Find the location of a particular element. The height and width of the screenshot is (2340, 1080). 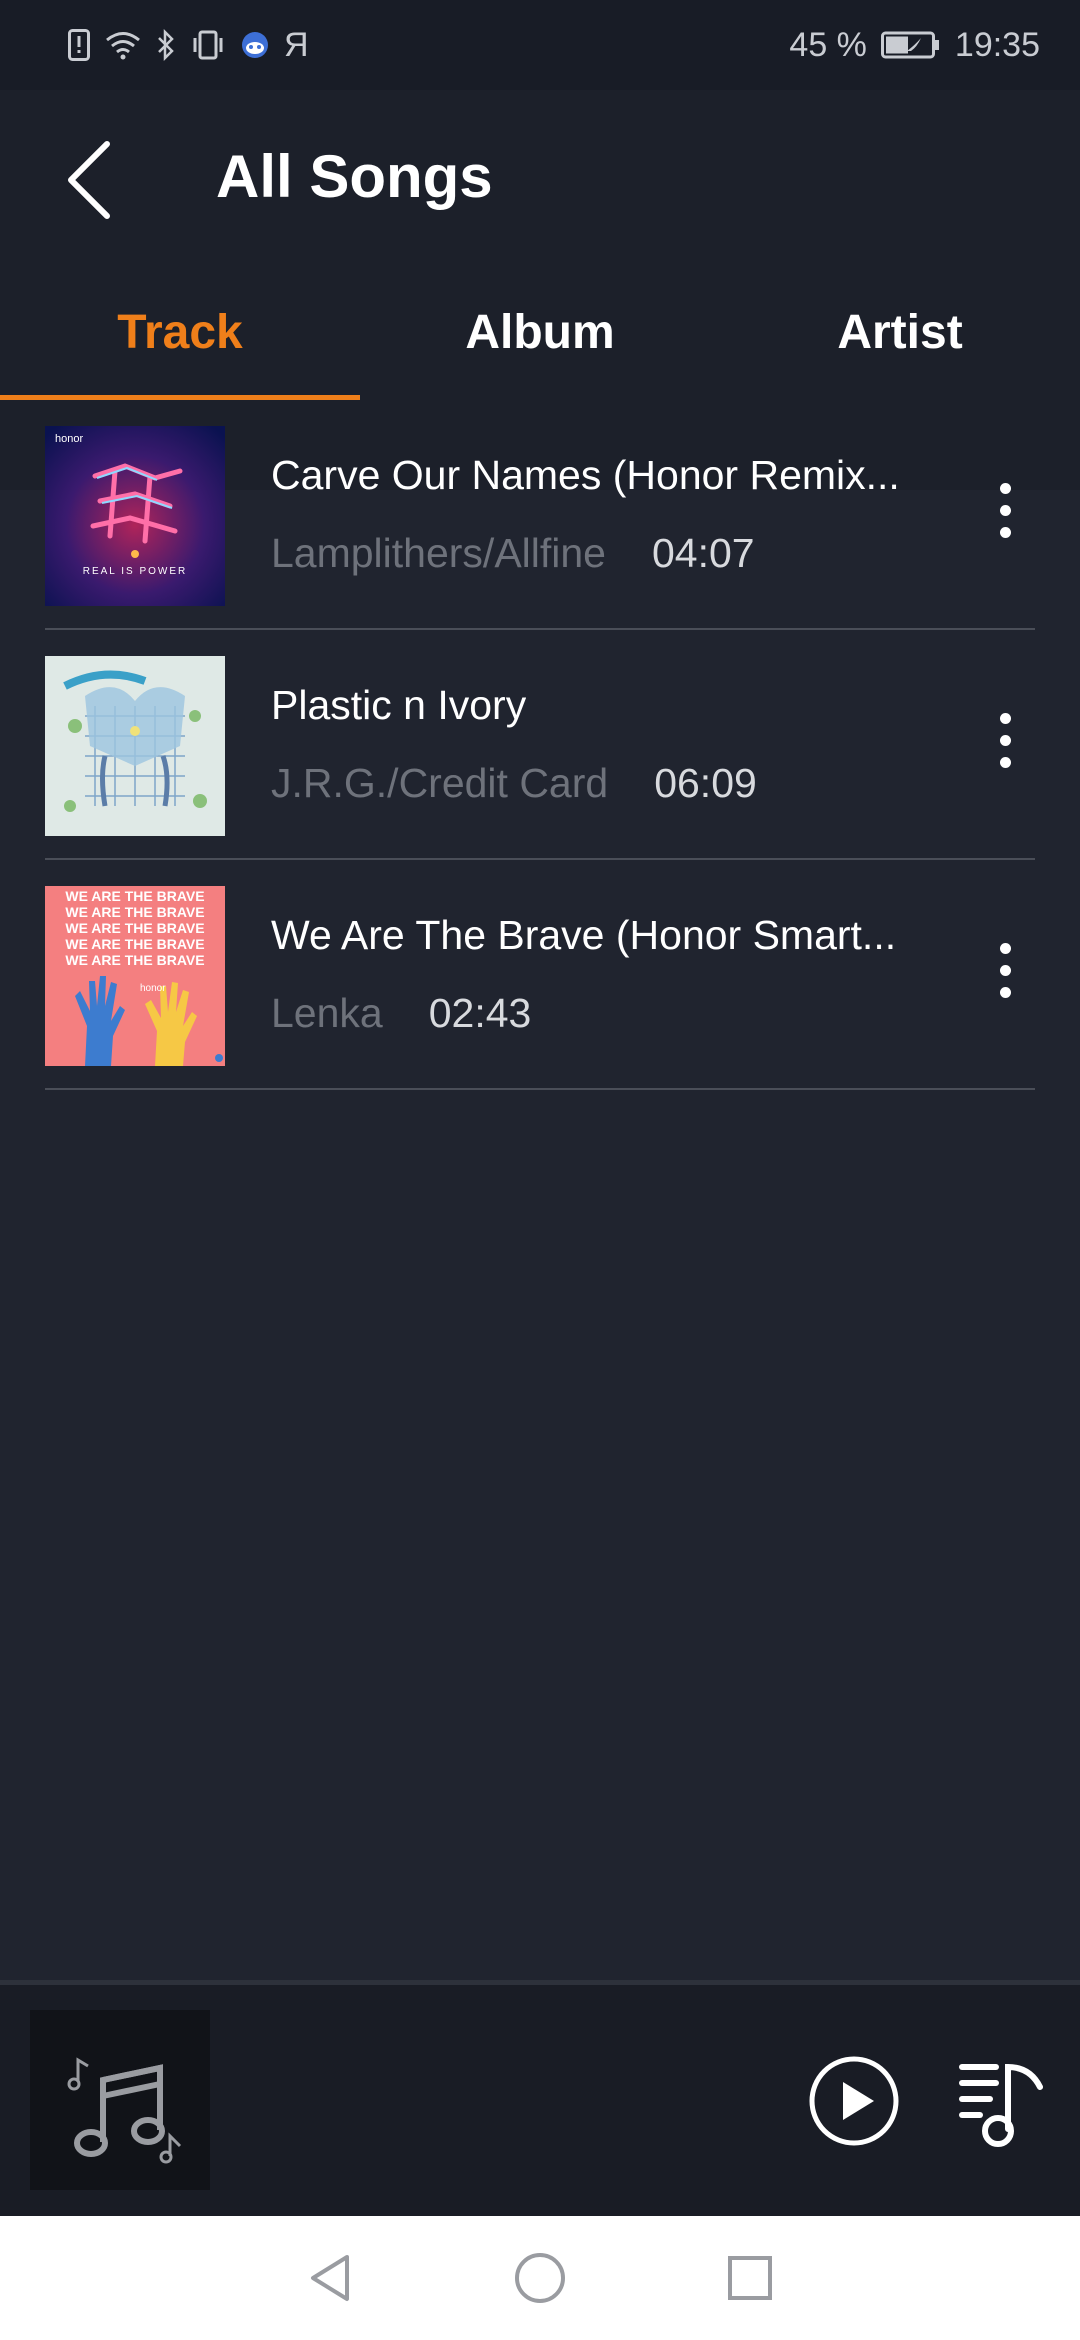

album-art-honor-remix: honor REAL IS POWER is located at coordinates (135, 516).